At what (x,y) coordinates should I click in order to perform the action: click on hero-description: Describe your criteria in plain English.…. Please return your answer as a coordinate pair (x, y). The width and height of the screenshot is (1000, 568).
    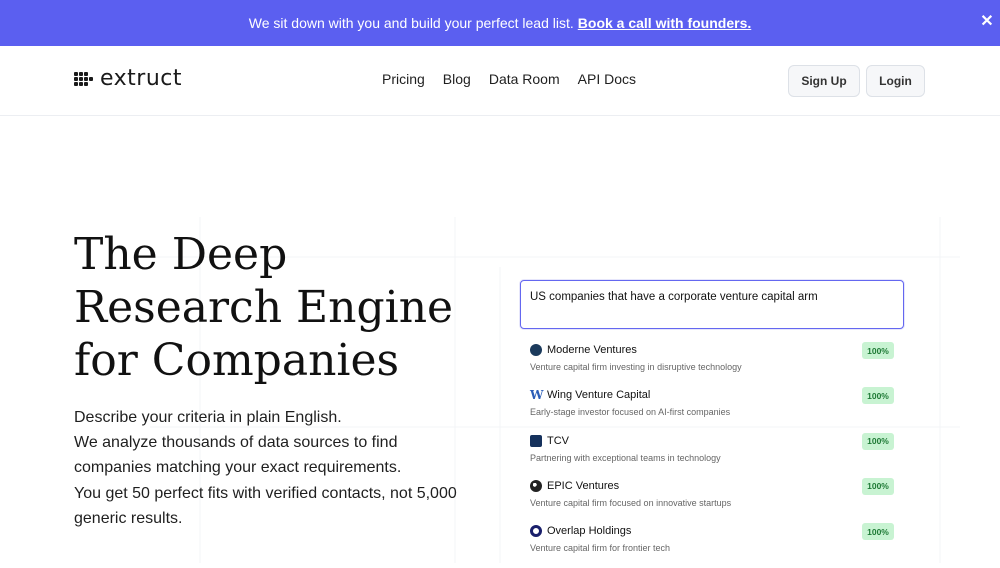
    Looking at the image, I should click on (274, 468).